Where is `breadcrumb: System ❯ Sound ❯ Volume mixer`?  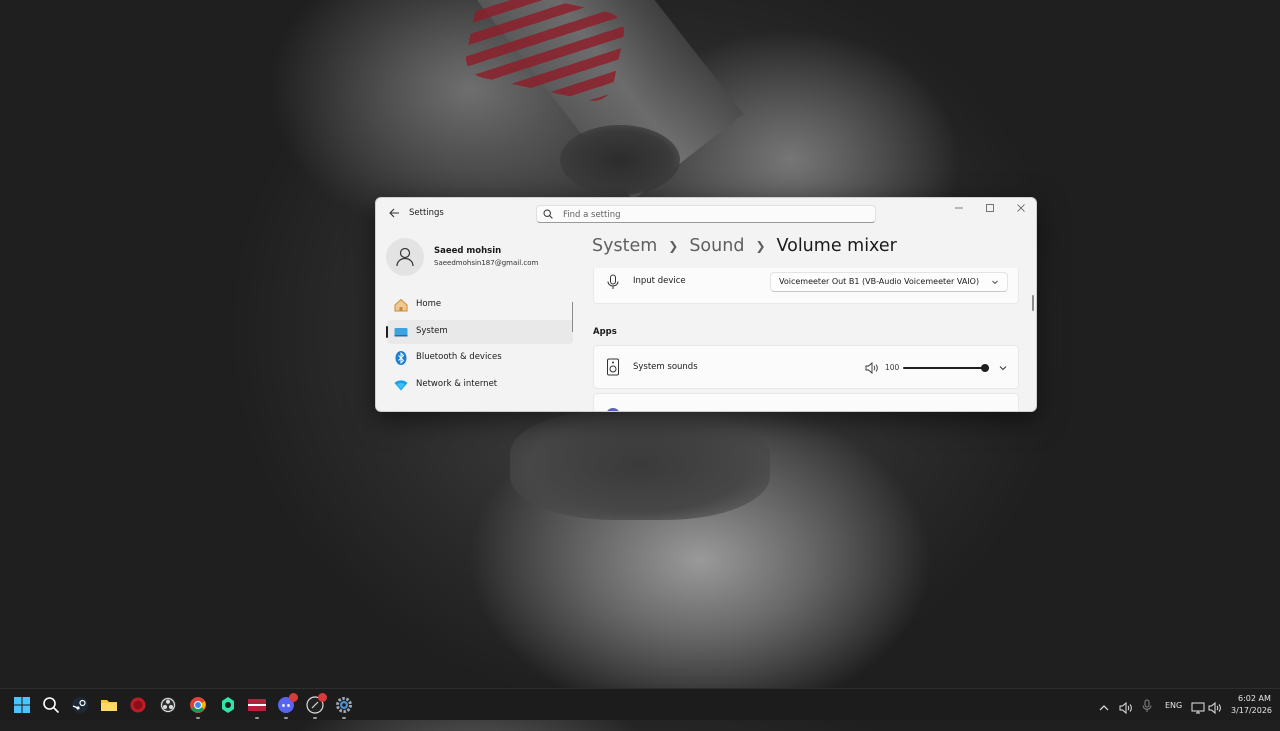
breadcrumb: System ❯ Sound ❯ Volume mixer is located at coordinates (744, 249).